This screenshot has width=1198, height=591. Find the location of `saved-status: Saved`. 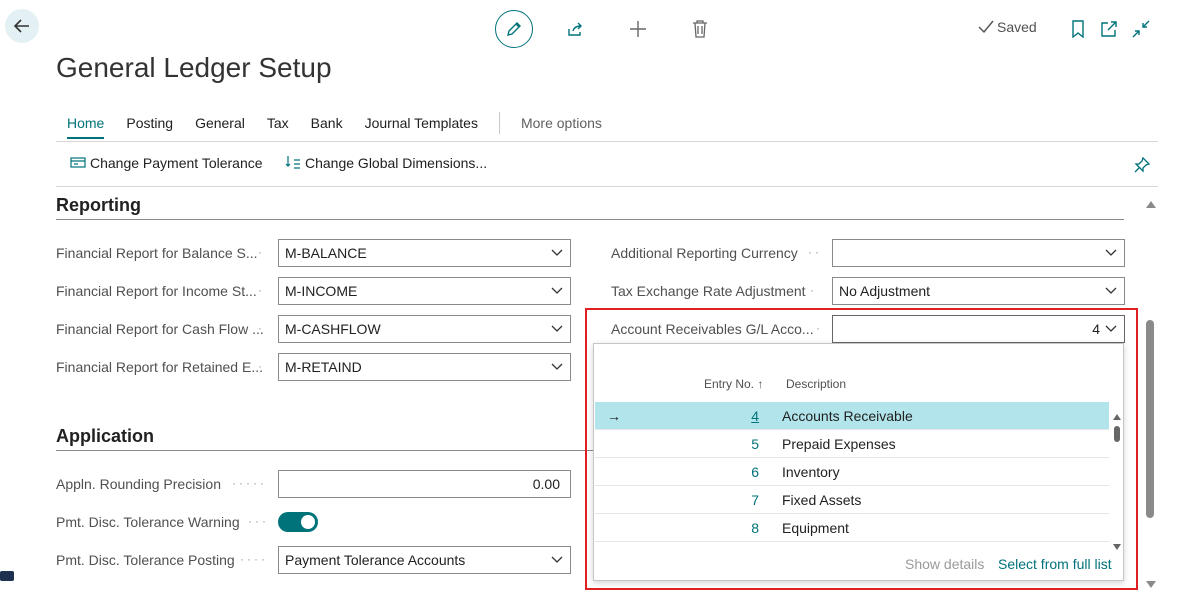

saved-status: Saved is located at coordinates (1007, 27).